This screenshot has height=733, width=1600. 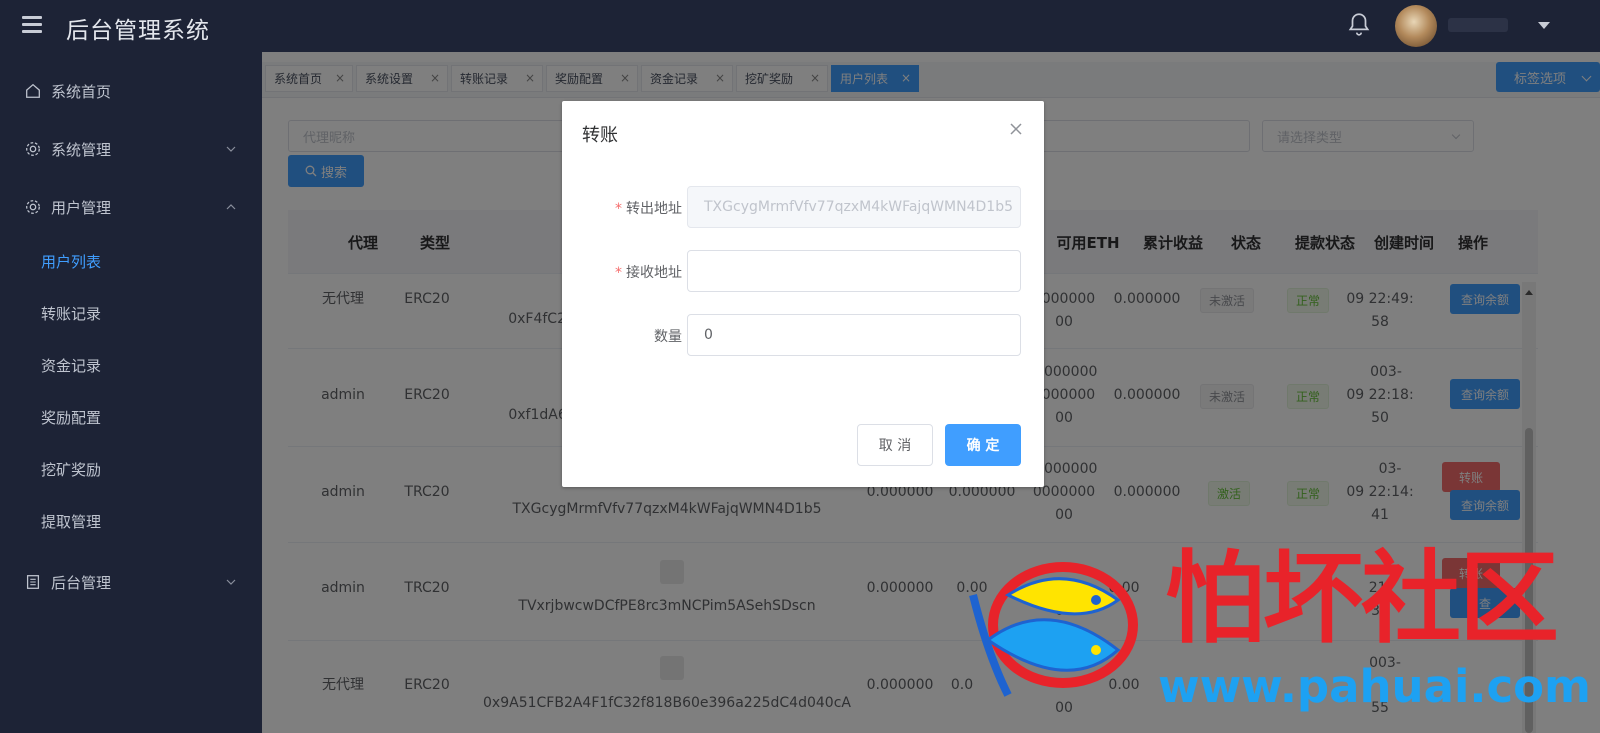 I want to click on dialog-title: 转账, so click(x=600, y=135).